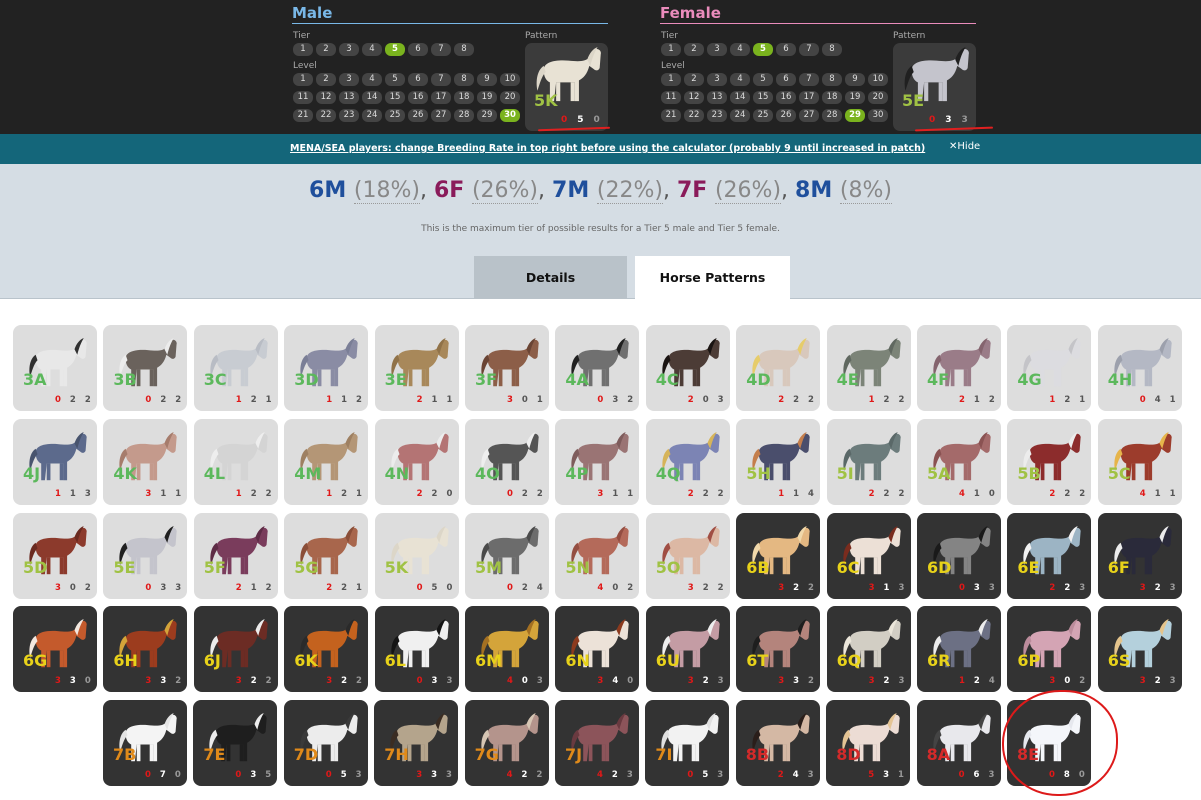 This screenshot has width=1201, height=800. What do you see at coordinates (777, 743) in the screenshot?
I see `horse-pattern-card: 8B 2 4 3` at bounding box center [777, 743].